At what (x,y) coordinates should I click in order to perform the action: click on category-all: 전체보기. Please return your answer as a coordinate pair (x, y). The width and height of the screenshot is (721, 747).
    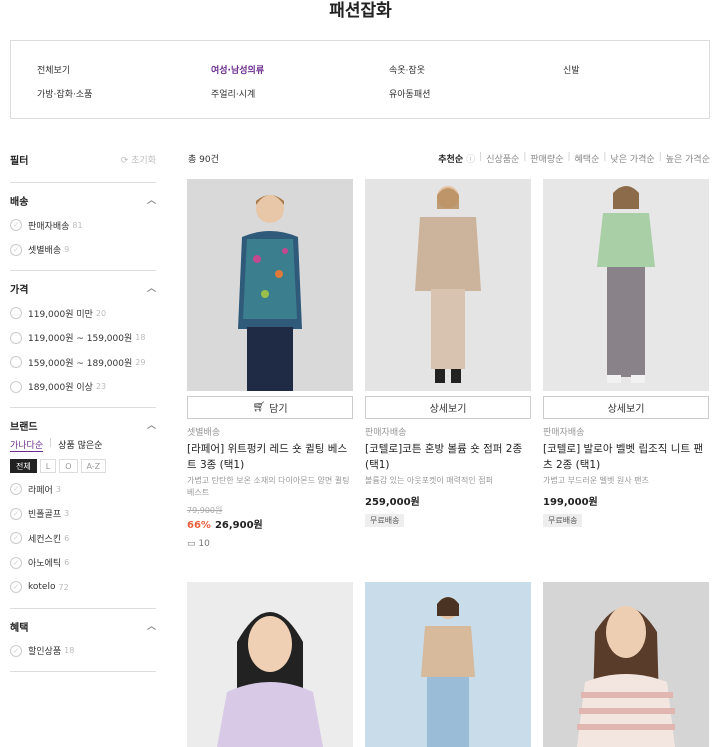
    Looking at the image, I should click on (53, 69).